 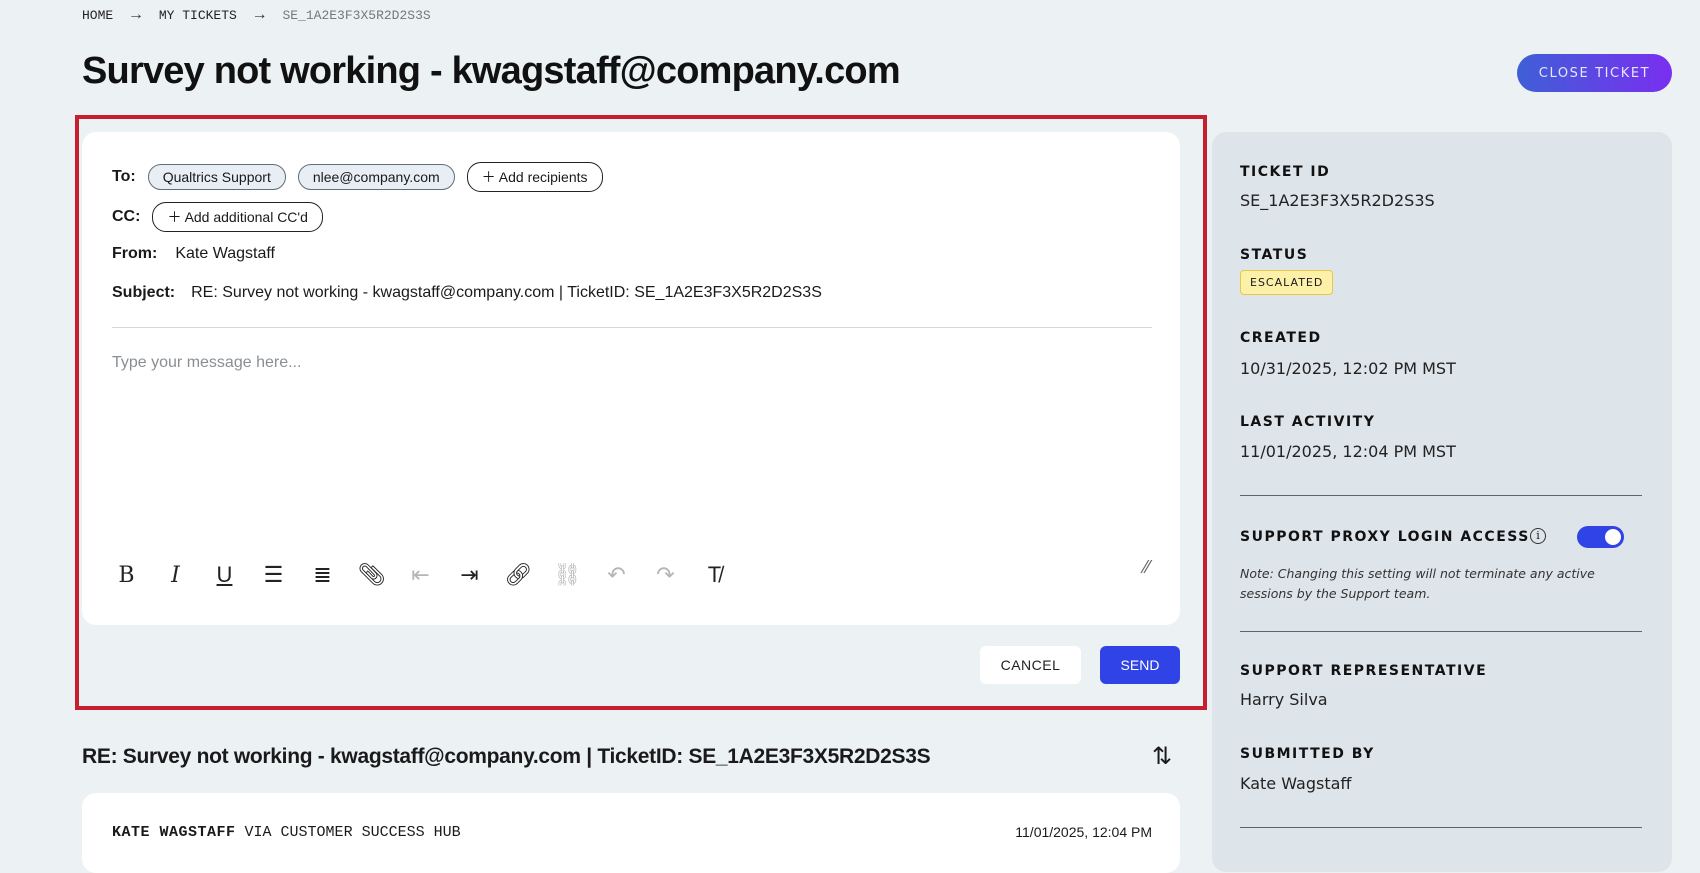 What do you see at coordinates (225, 253) in the screenshot?
I see `from-value: Kate Wagstaff` at bounding box center [225, 253].